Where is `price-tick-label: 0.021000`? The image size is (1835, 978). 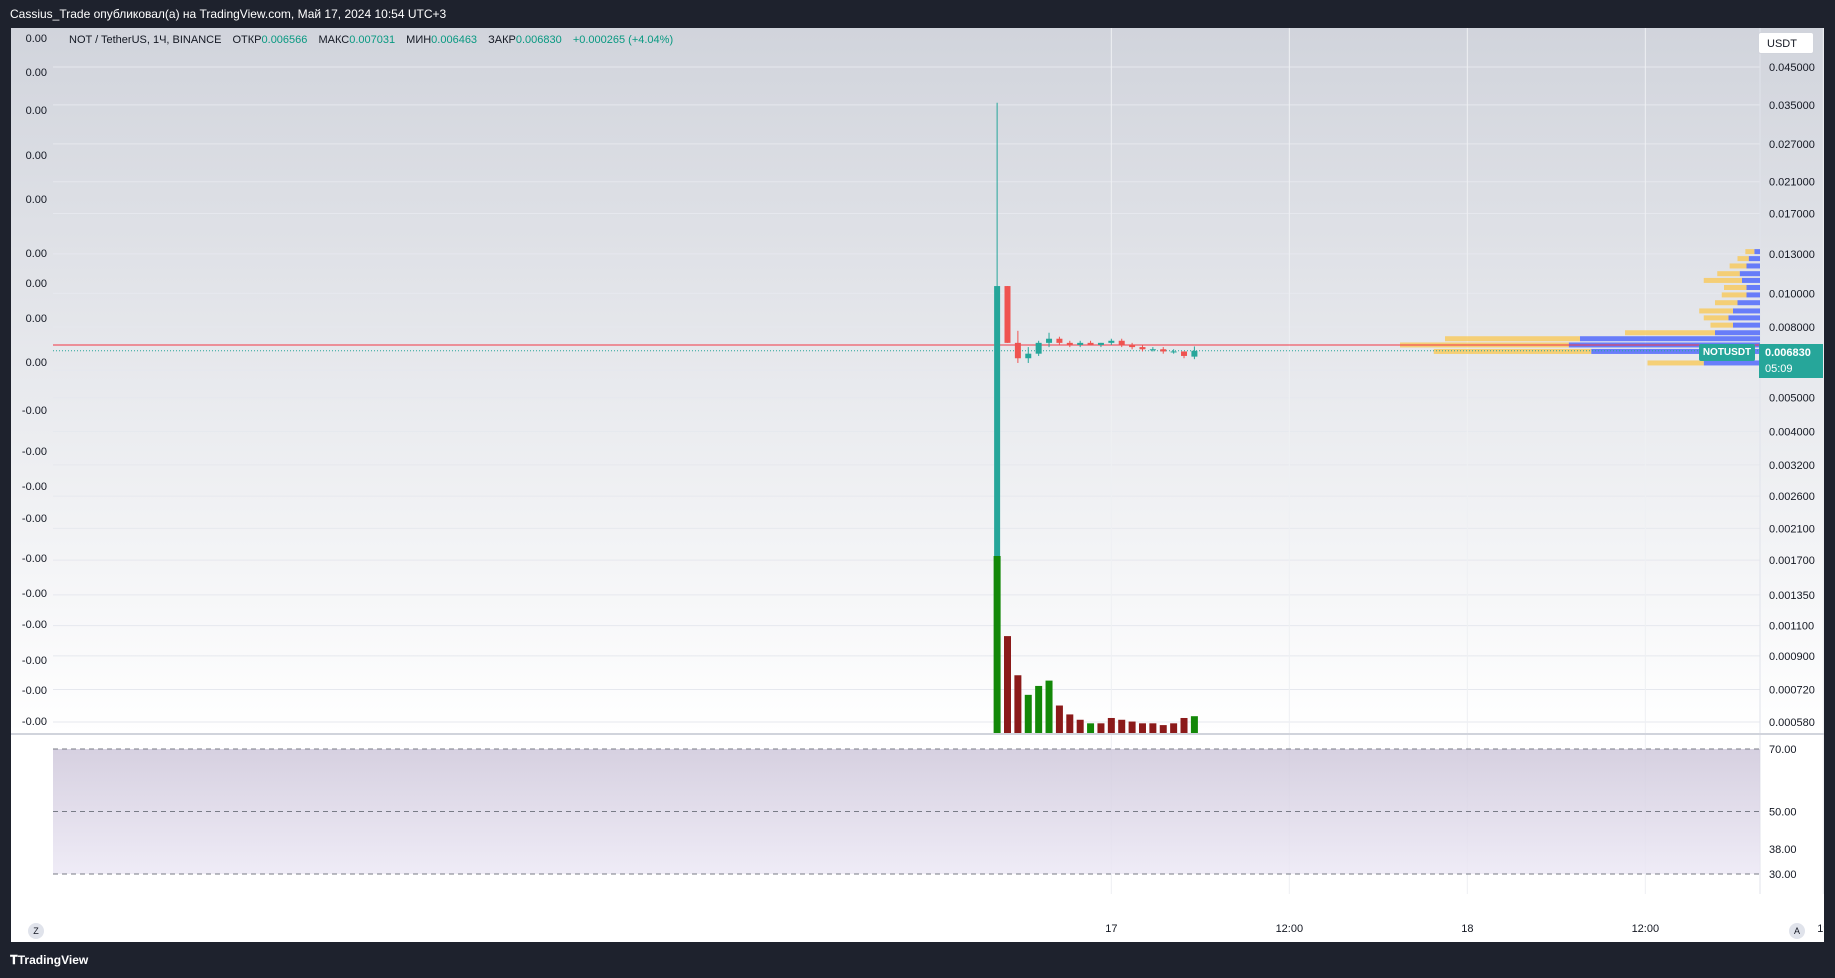
price-tick-label: 0.021000 is located at coordinates (1792, 183).